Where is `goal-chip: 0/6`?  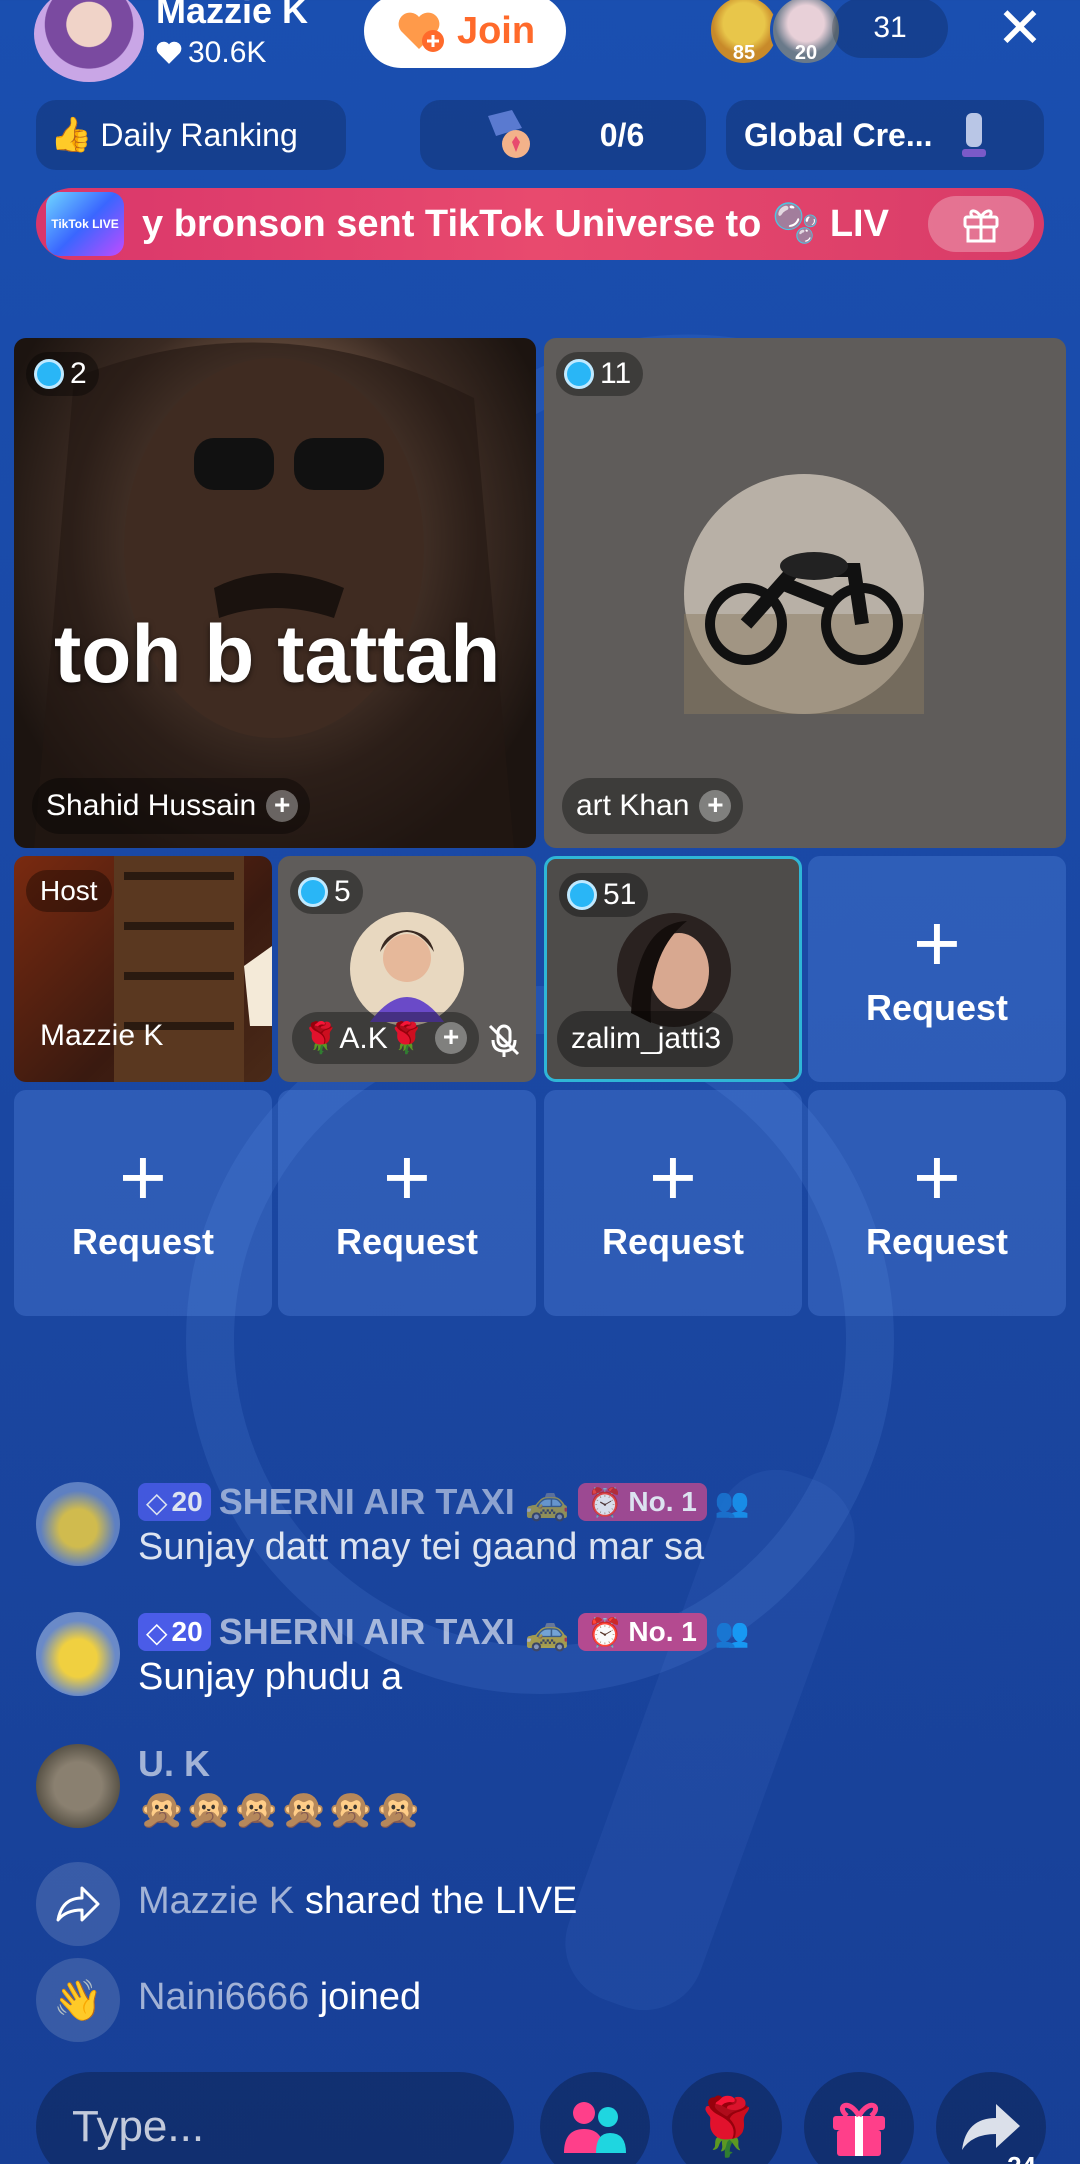
goal-chip: 0/6 is located at coordinates (563, 135).